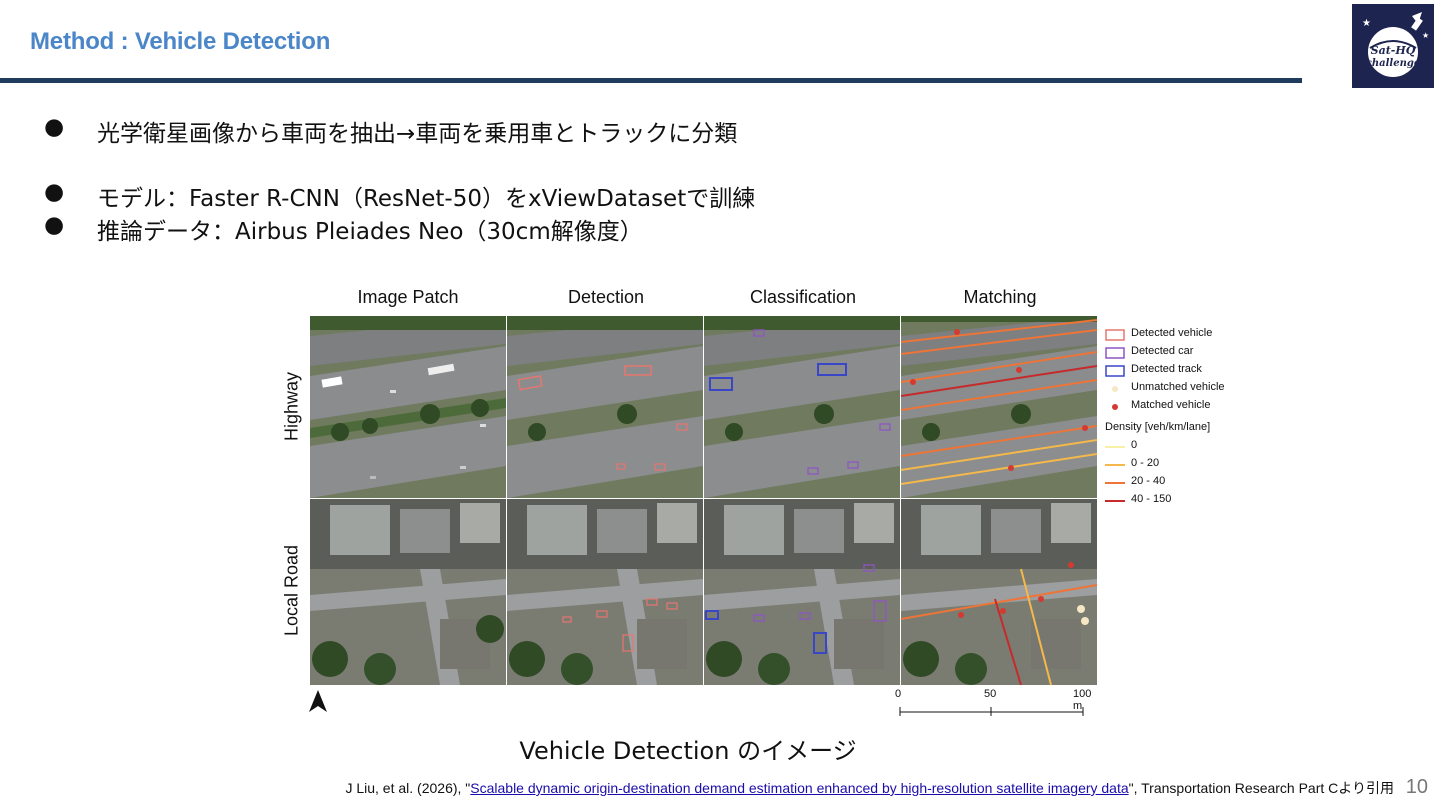 The image size is (1440, 810). I want to click on citation-suffix: ", Transportation Research Part Cより引用, so click(1261, 788).